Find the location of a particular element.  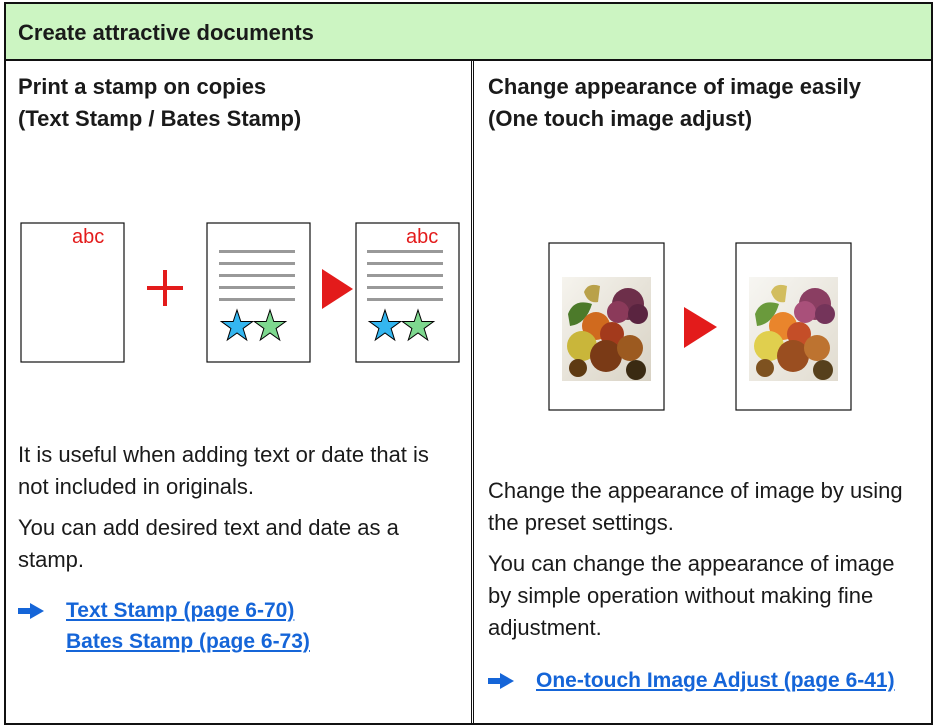

stamp-text-2: abc is located at coordinates (422, 237).